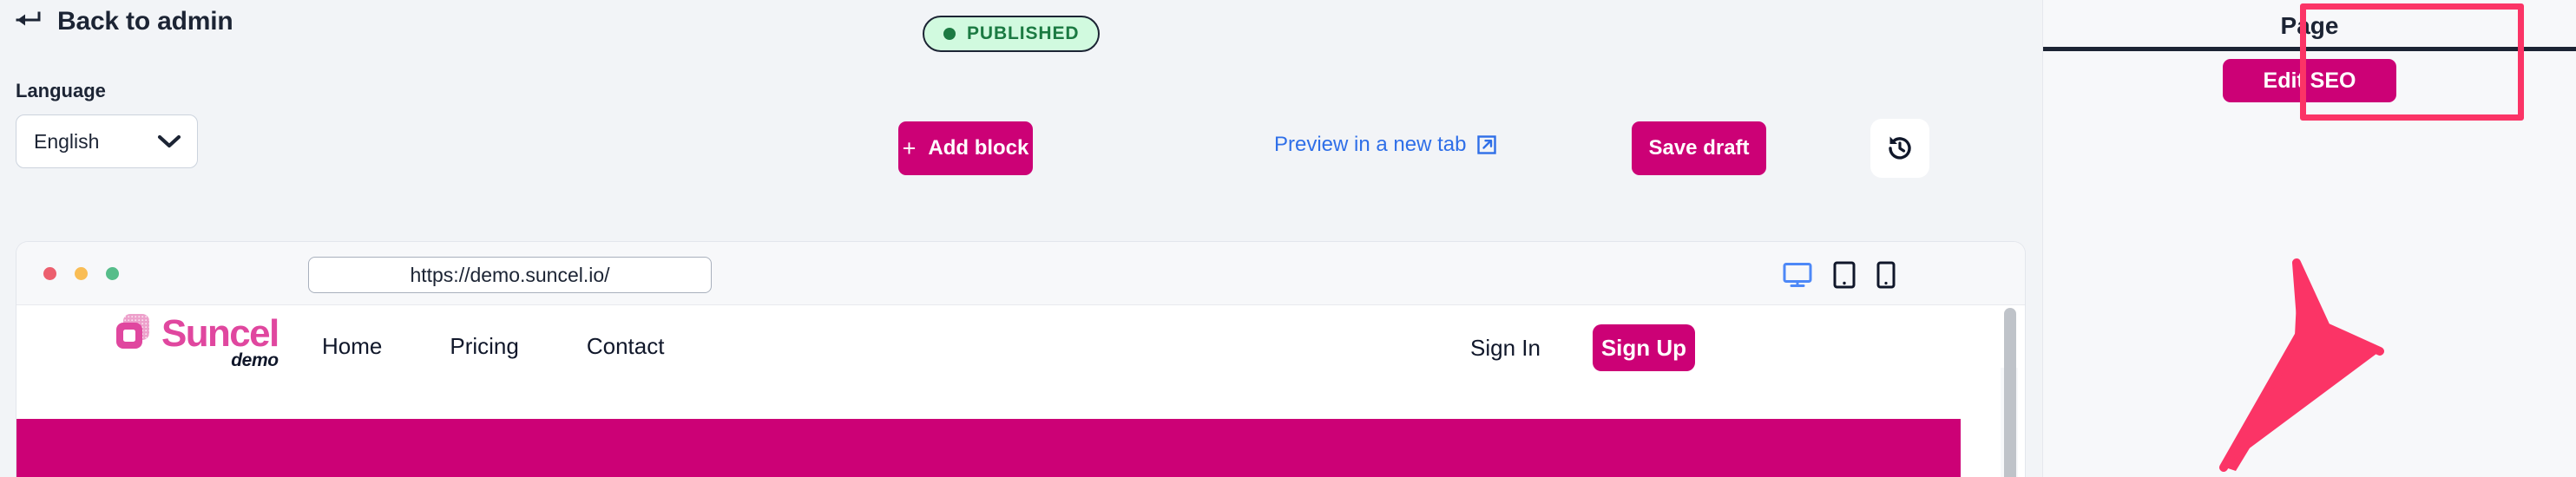 Image resolution: width=2576 pixels, height=477 pixels. What do you see at coordinates (1886, 275) in the screenshot?
I see `mobile-icon` at bounding box center [1886, 275].